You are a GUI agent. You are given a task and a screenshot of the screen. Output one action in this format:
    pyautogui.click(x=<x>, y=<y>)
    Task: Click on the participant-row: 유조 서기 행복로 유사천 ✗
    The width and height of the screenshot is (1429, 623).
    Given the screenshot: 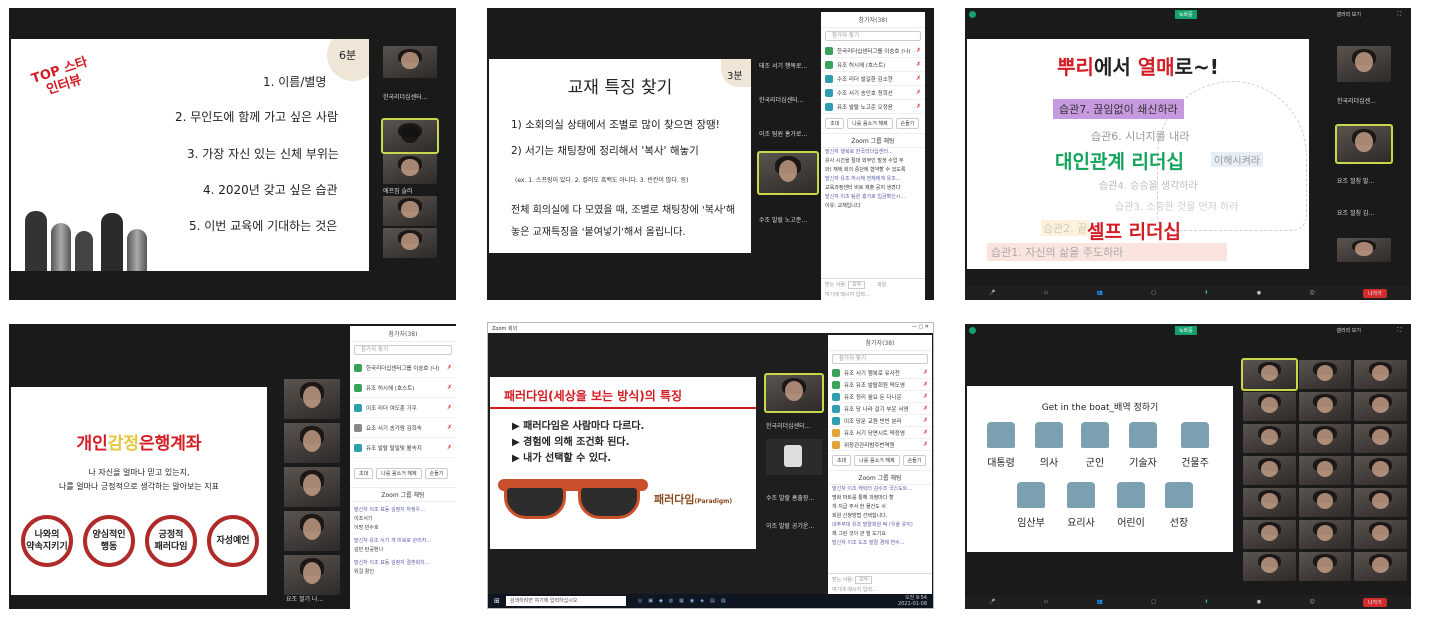 What is the action you would take?
    pyautogui.click(x=880, y=373)
    